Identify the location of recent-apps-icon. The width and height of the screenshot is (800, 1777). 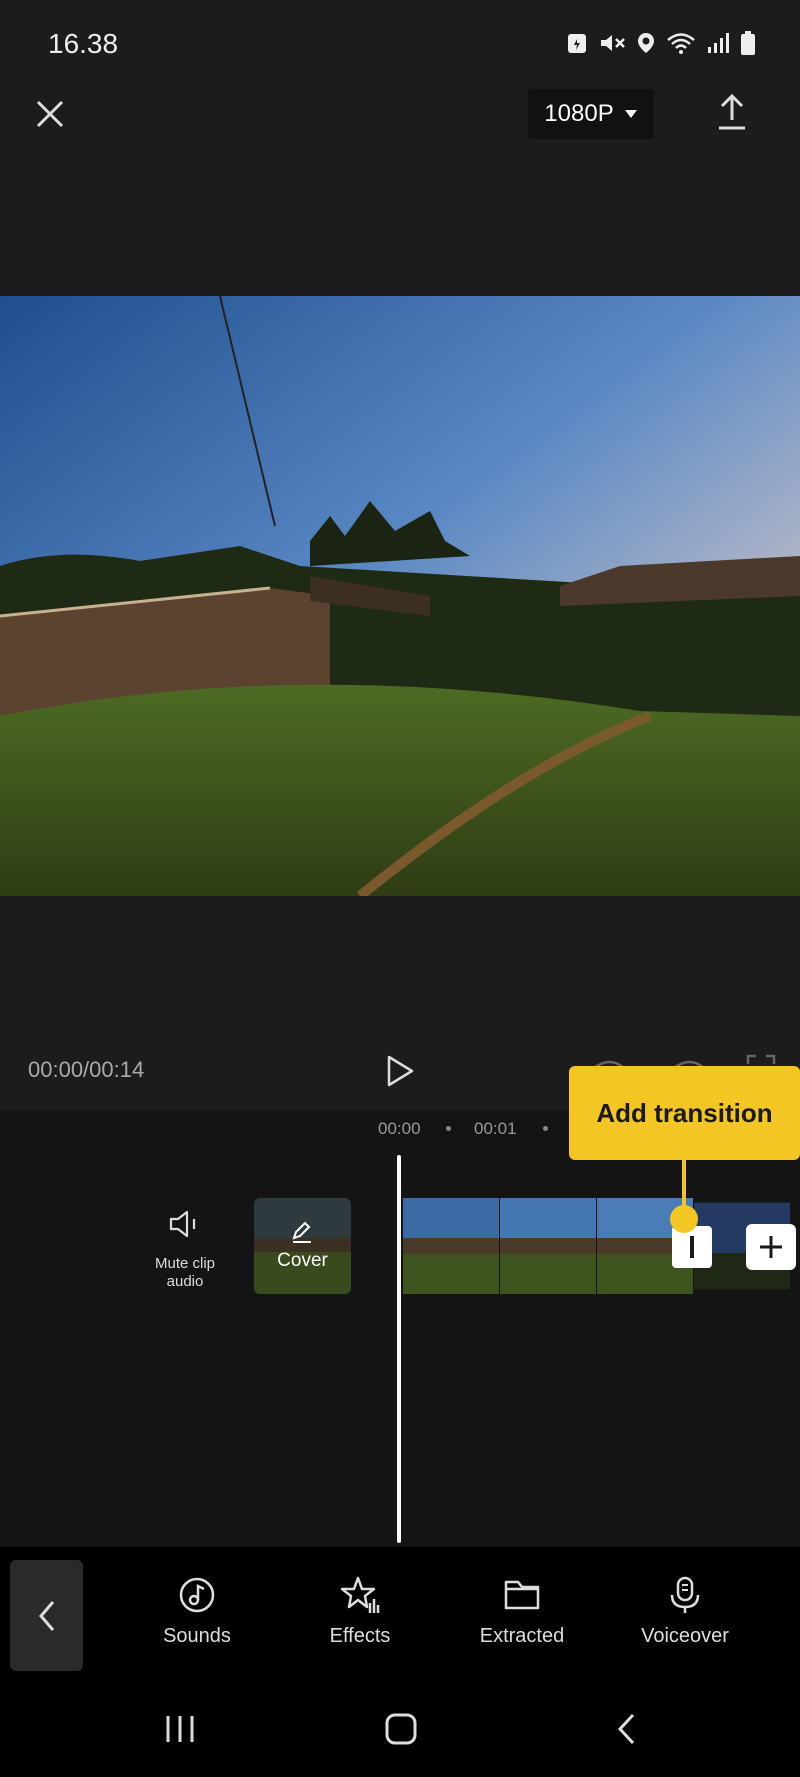
(180, 1729).